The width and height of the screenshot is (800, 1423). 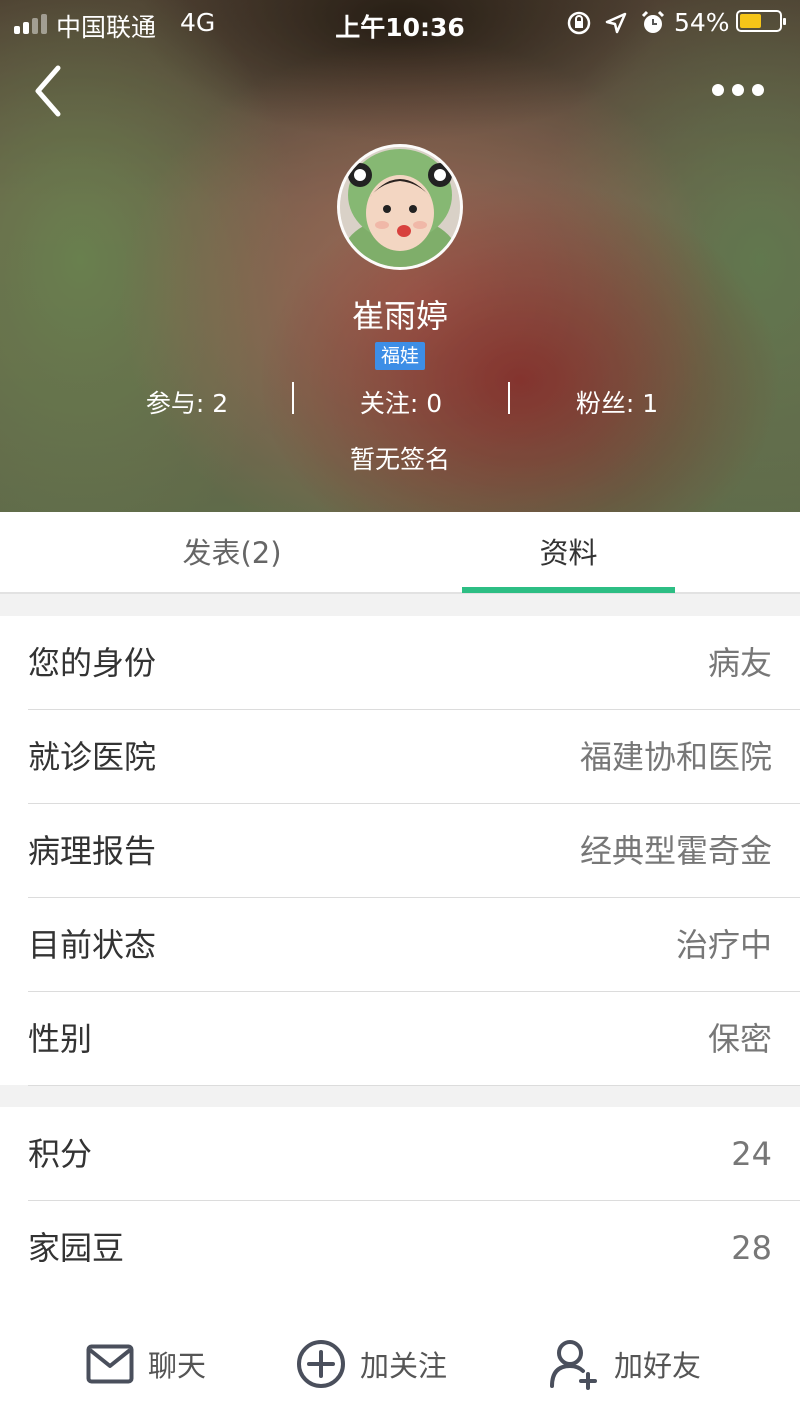 What do you see at coordinates (92, 851) in the screenshot?
I see `detail-label: 病理报告` at bounding box center [92, 851].